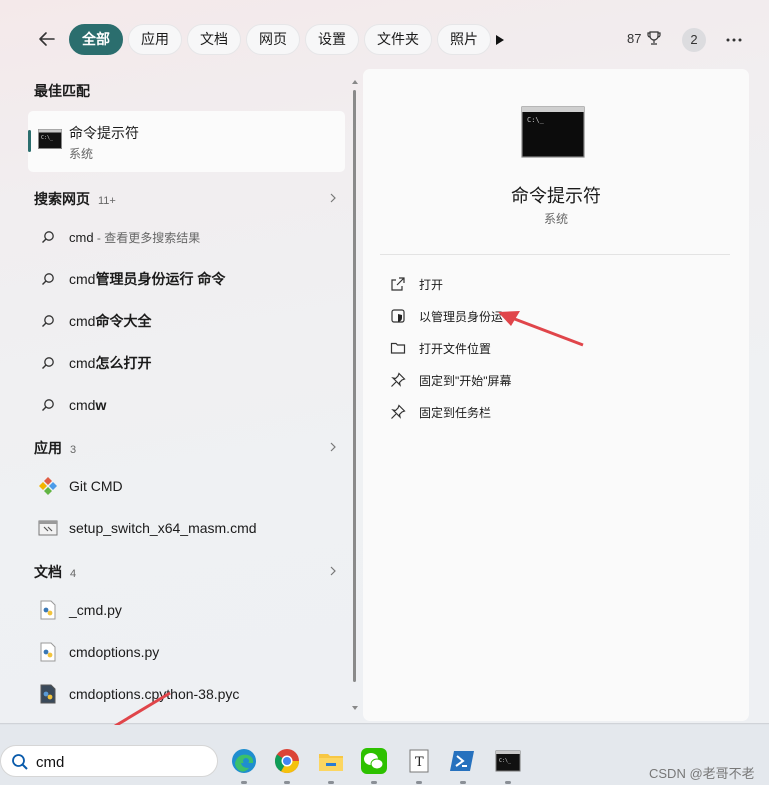 This screenshot has width=769, height=785. Describe the element at coordinates (463, 761) in the screenshot. I see `powershell-icon` at that location.